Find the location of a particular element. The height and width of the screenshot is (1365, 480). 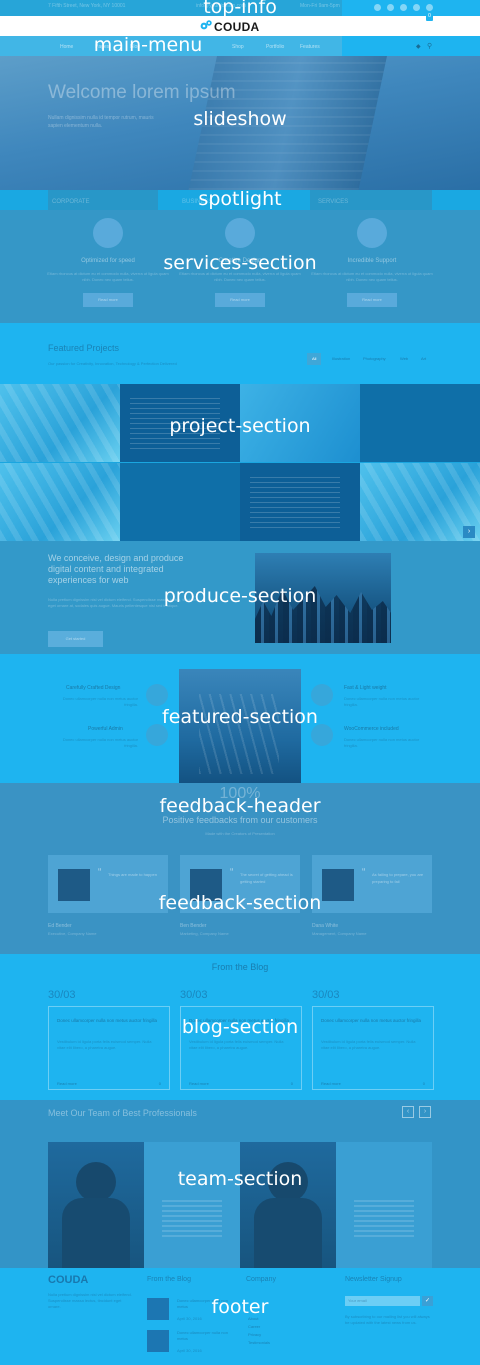

linkedin-icon is located at coordinates (416, 7).